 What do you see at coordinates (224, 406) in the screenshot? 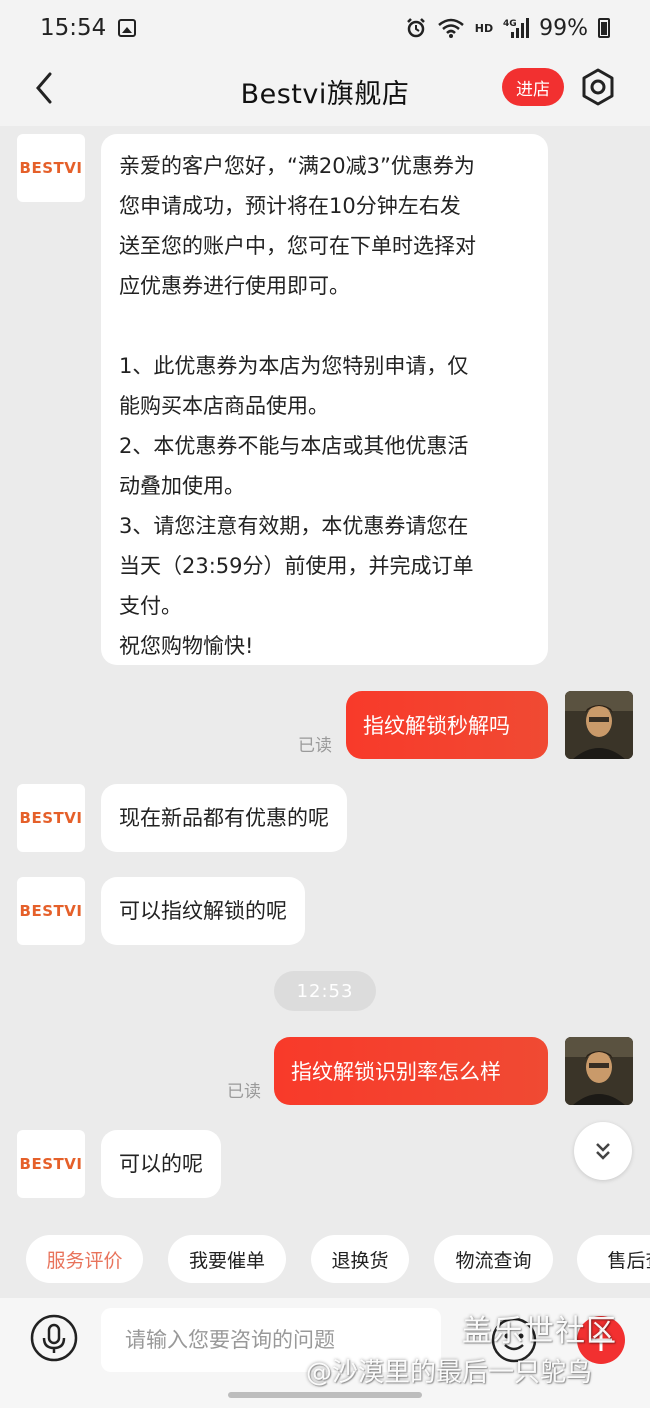
I see `message-line: 能购买本店商品使用。` at bounding box center [224, 406].